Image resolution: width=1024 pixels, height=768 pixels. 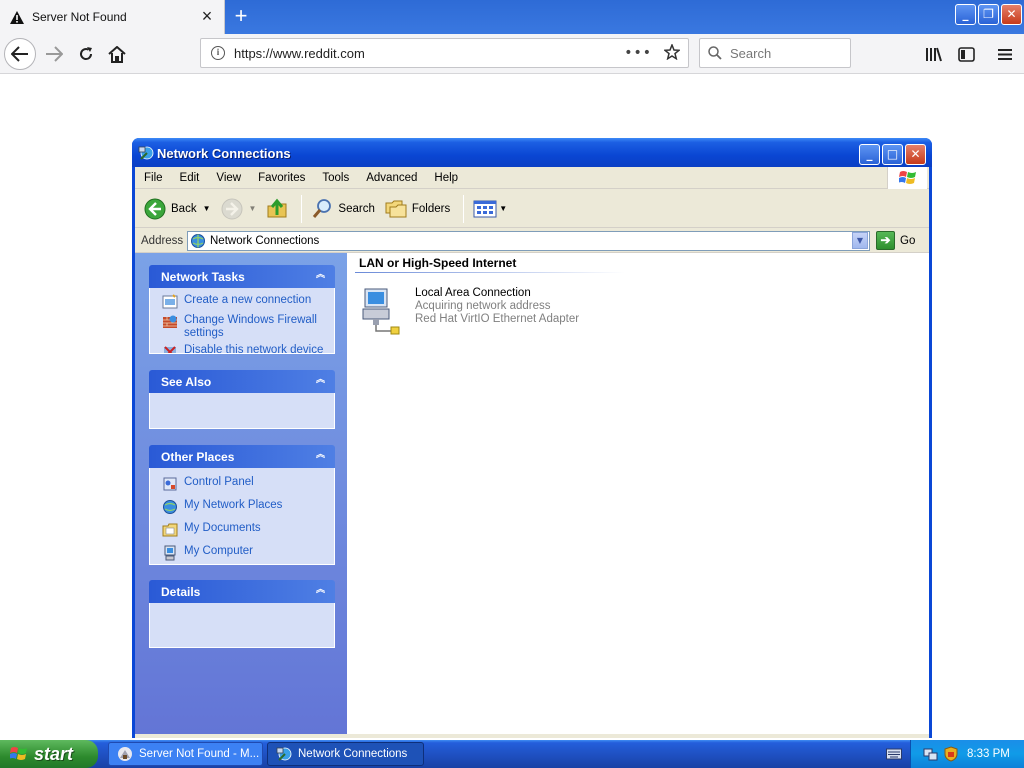 I want to click on reload-button, so click(x=86, y=54).